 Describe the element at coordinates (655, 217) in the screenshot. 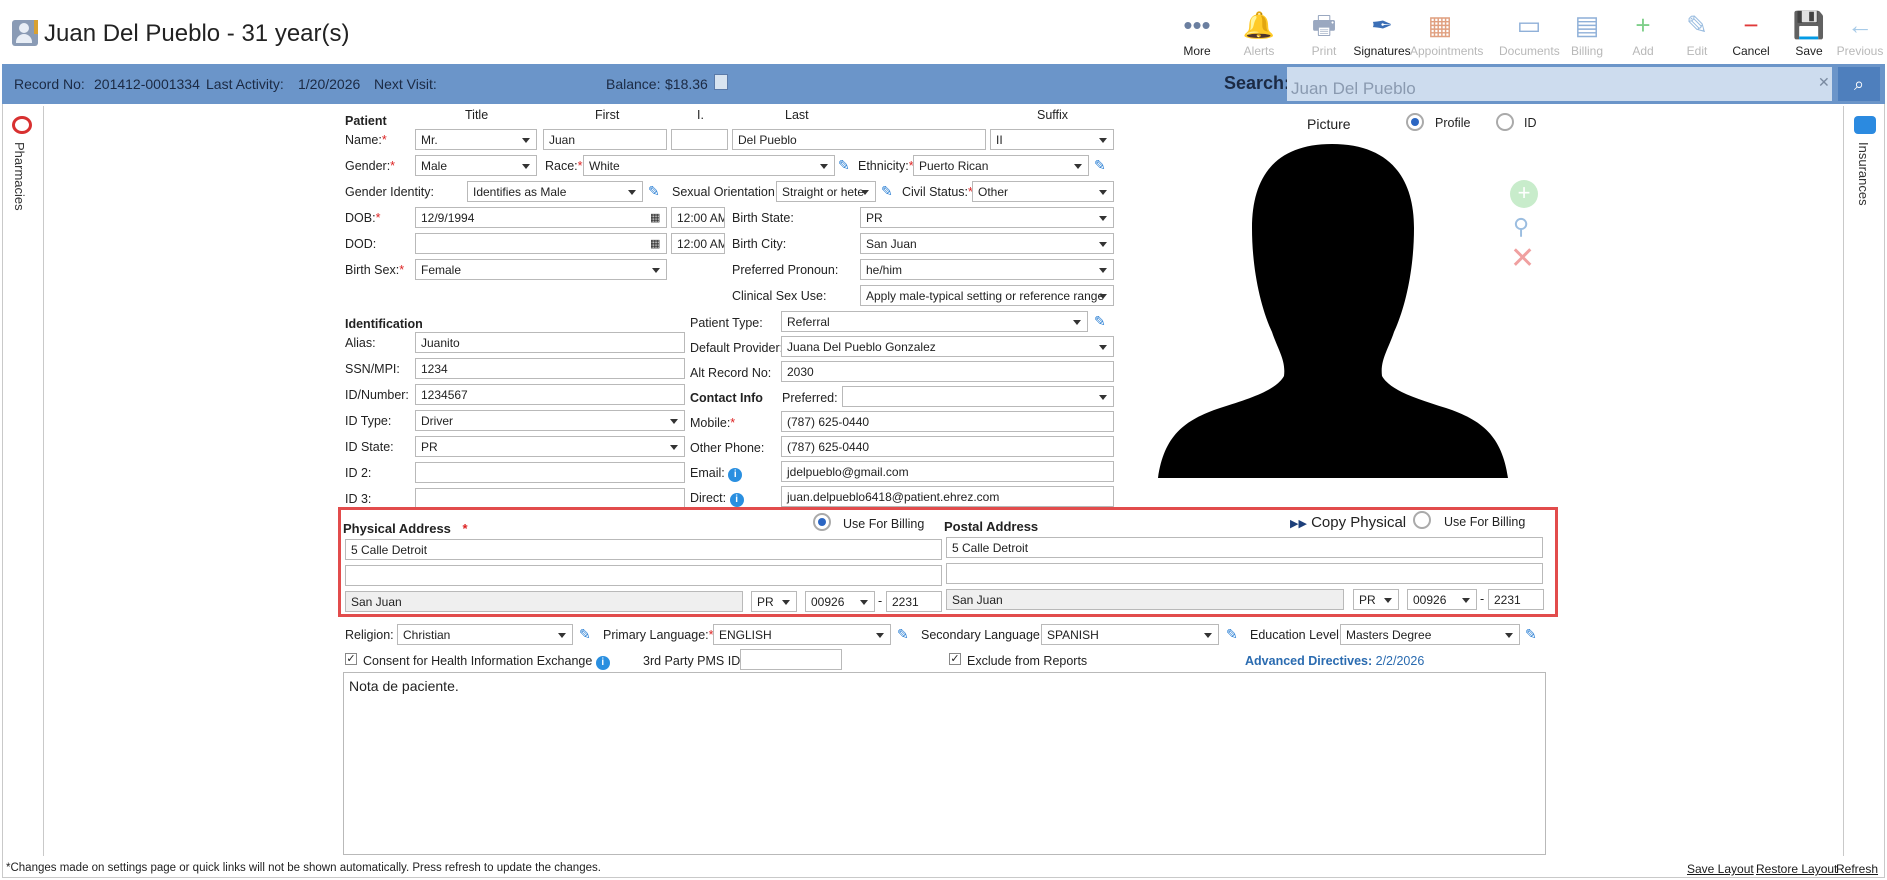

I see `dob-calendar-icon: ▦` at that location.